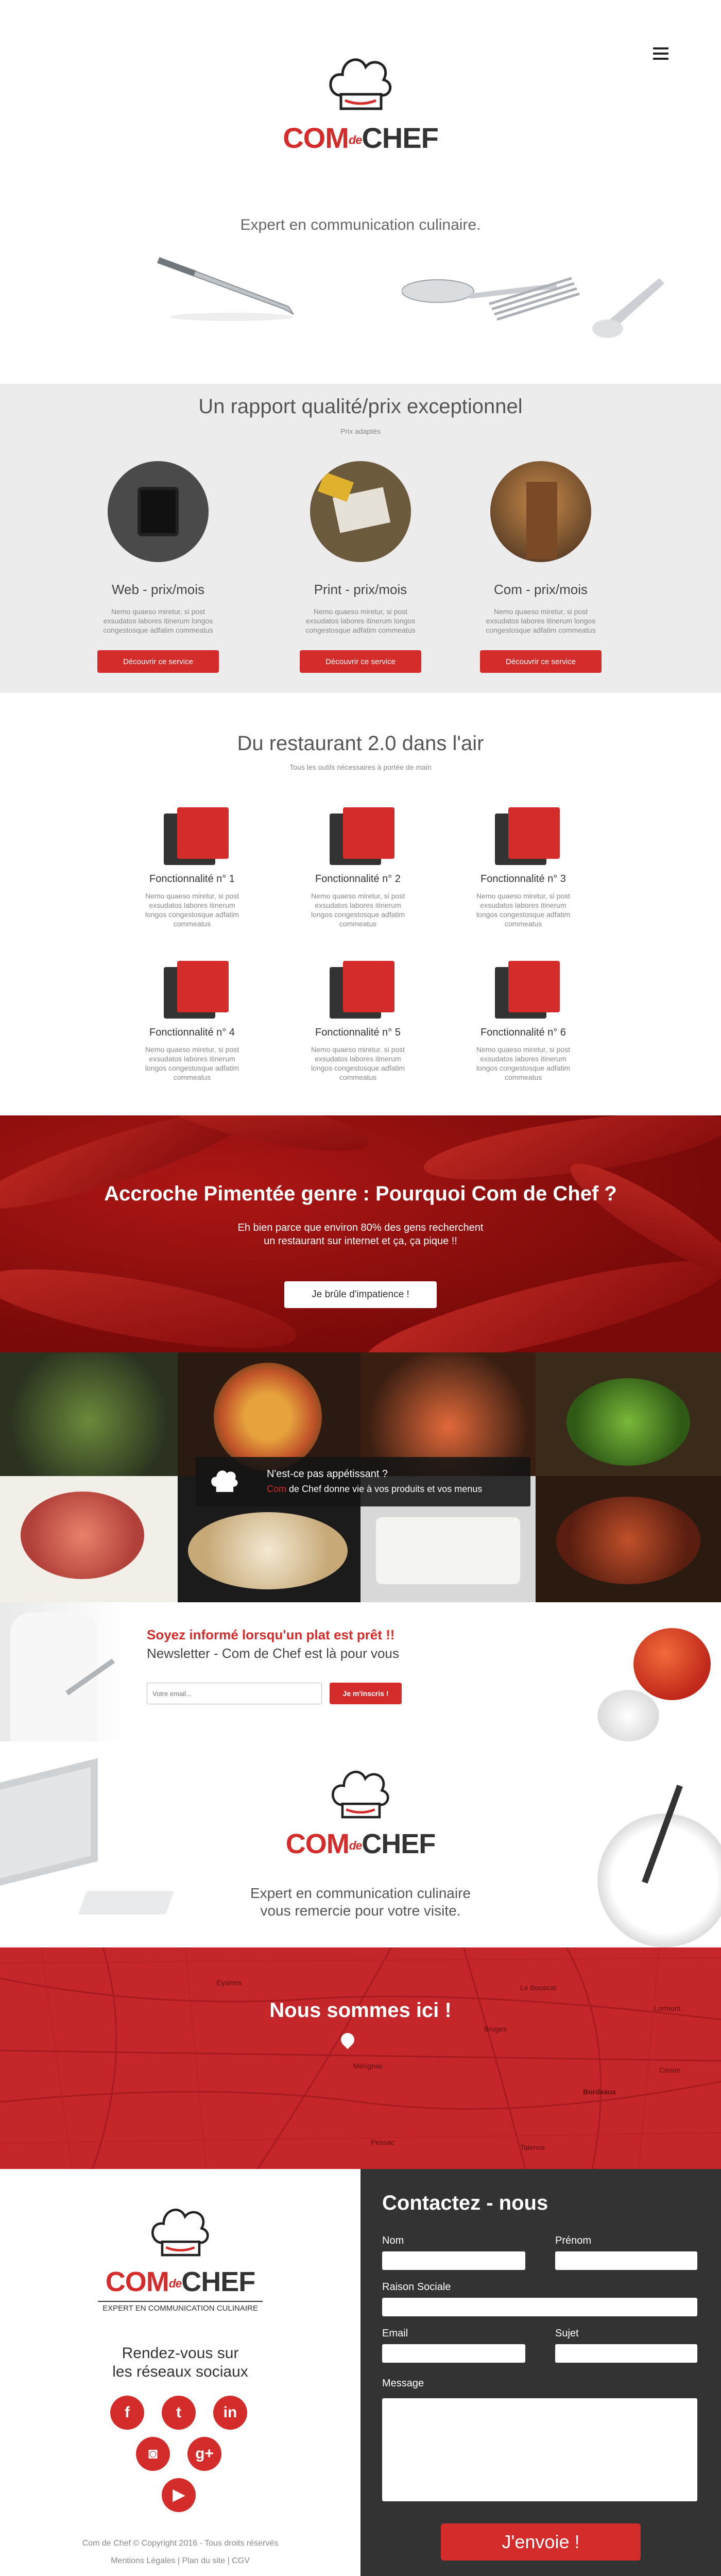 The image size is (721, 2576). I want to click on linkedin-icon: in, so click(230, 2413).